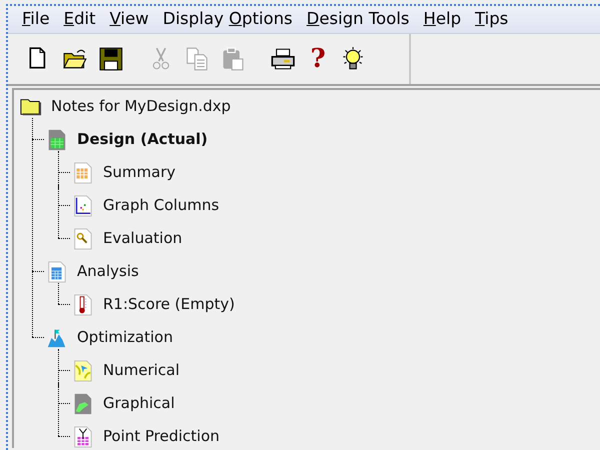  What do you see at coordinates (283, 59) in the screenshot?
I see `printer-button` at bounding box center [283, 59].